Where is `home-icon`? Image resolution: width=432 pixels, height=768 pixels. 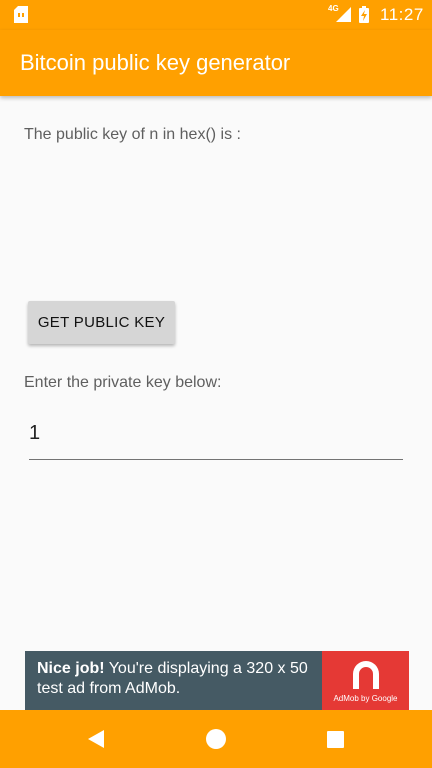
home-icon is located at coordinates (216, 739).